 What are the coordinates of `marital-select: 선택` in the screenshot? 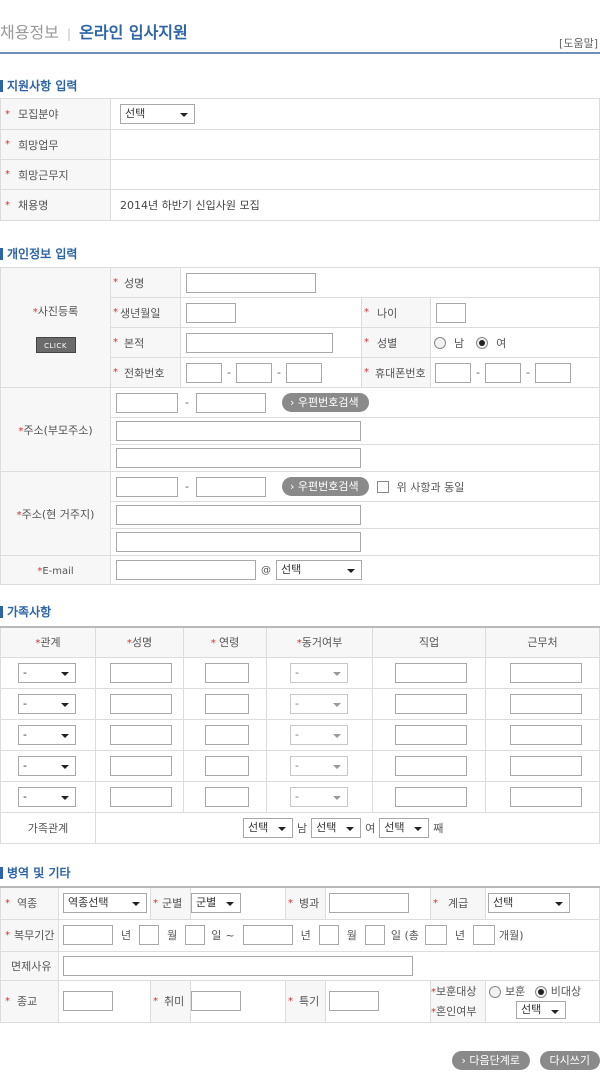 It's located at (541, 1009).